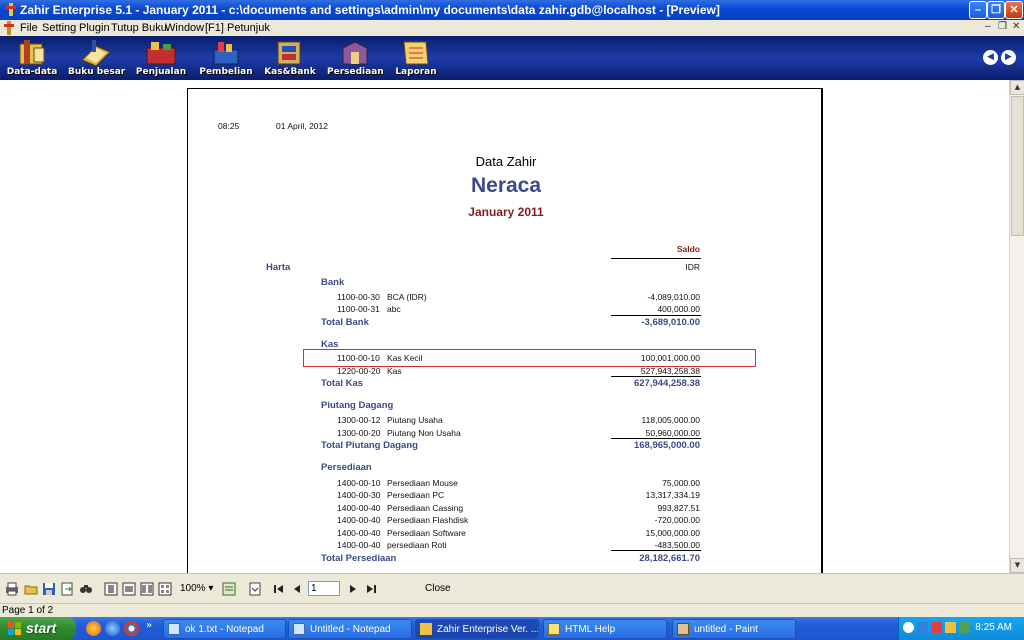  Describe the element at coordinates (359, 508) in the screenshot. I see `account-code: 1400-00-40` at that location.